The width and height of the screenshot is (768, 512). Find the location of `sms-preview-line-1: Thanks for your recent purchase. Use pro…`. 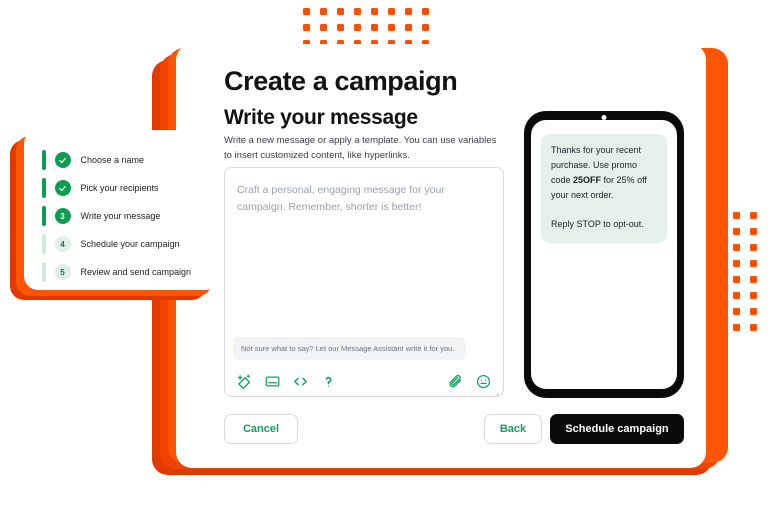

sms-preview-line-1: Thanks for your recent purchase. Use pro… is located at coordinates (604, 173).